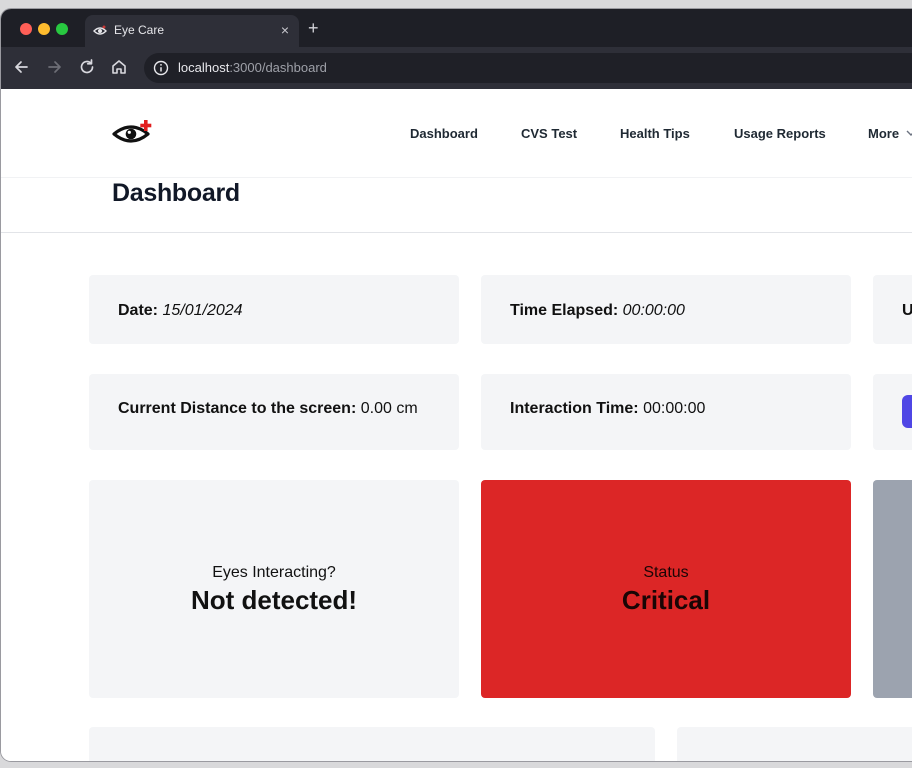 This screenshot has width=912, height=768. What do you see at coordinates (44, 29) in the screenshot?
I see `minimize-window-button` at bounding box center [44, 29].